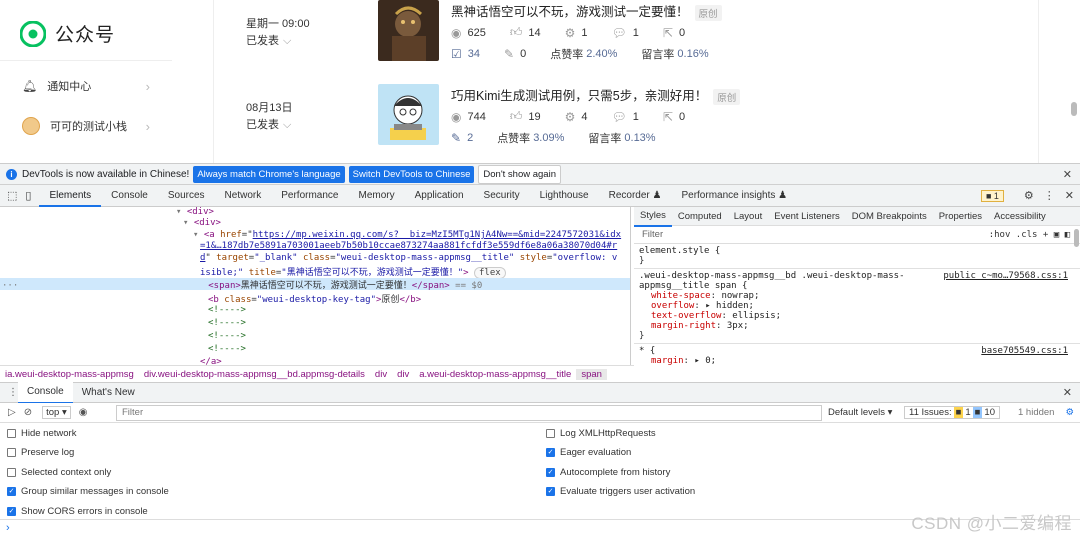 Image resolution: width=1080 pixels, height=537 pixels. Describe the element at coordinates (857, 256) in the screenshot. I see `style-rule-element: element.style { }` at that location.